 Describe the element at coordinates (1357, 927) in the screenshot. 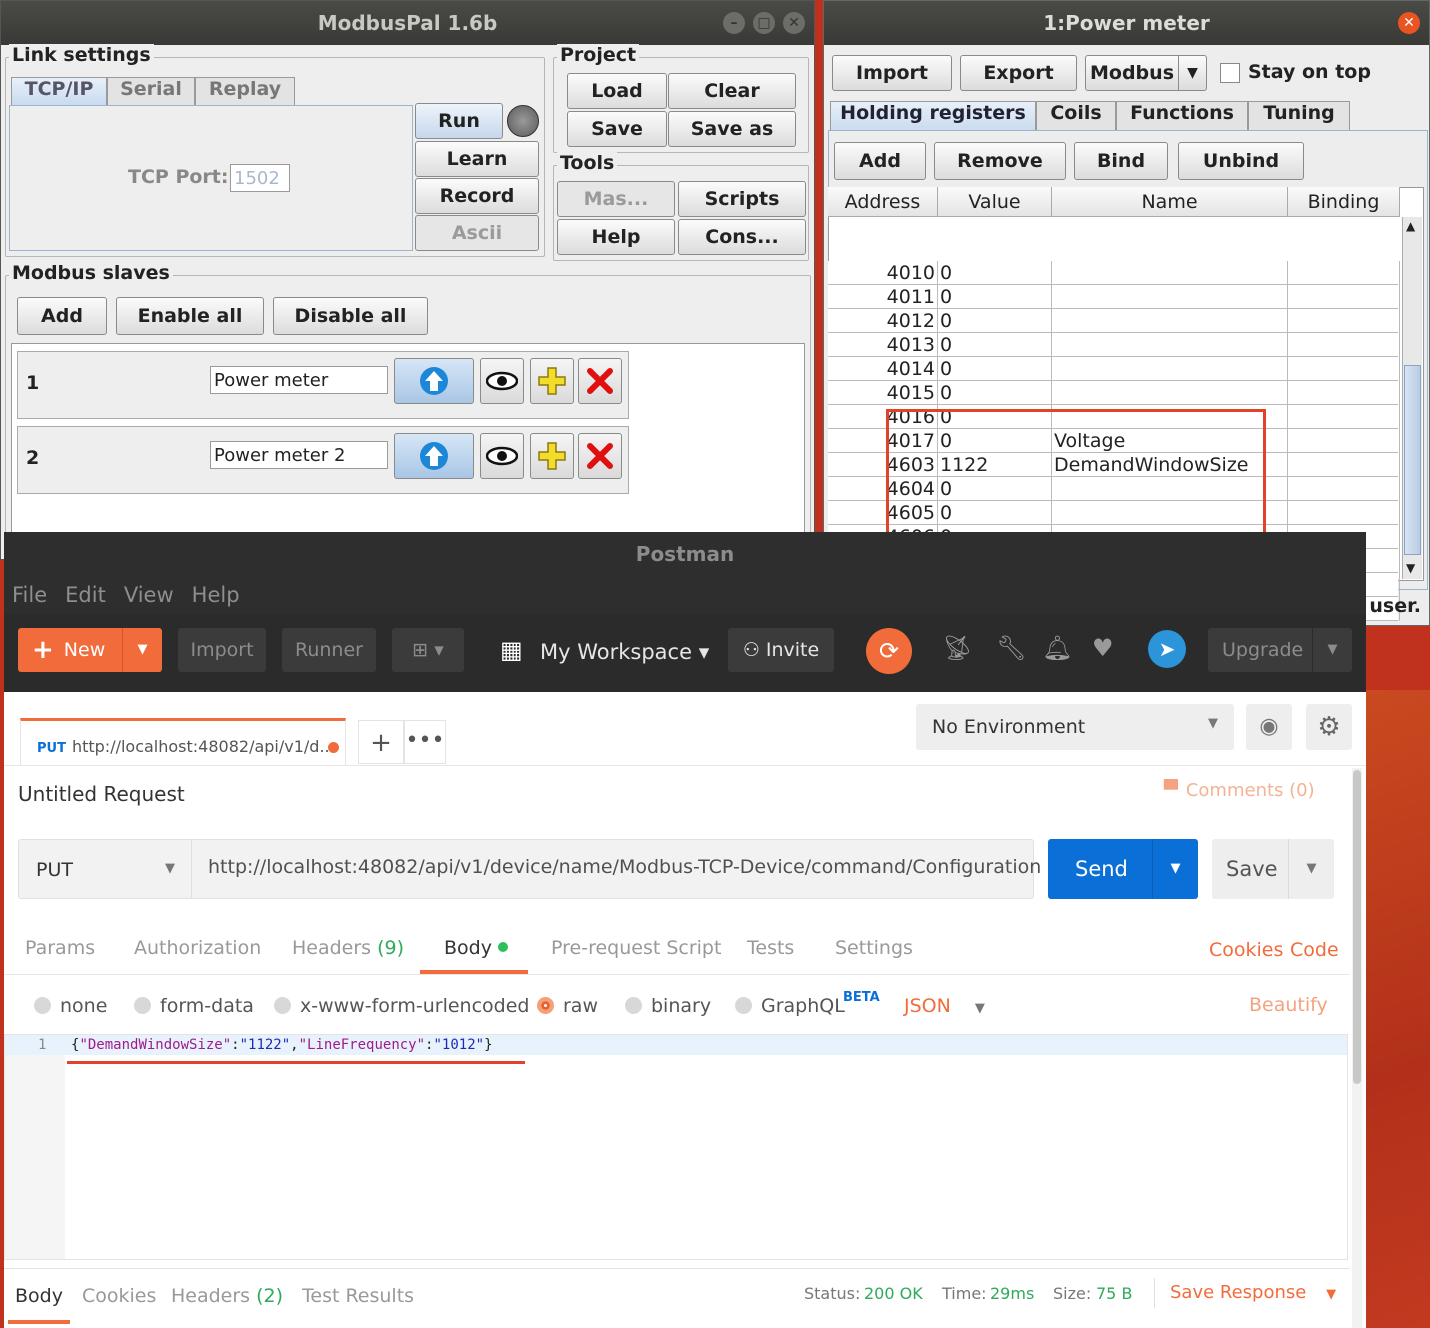

I see `page-scrollbar-thumb` at that location.